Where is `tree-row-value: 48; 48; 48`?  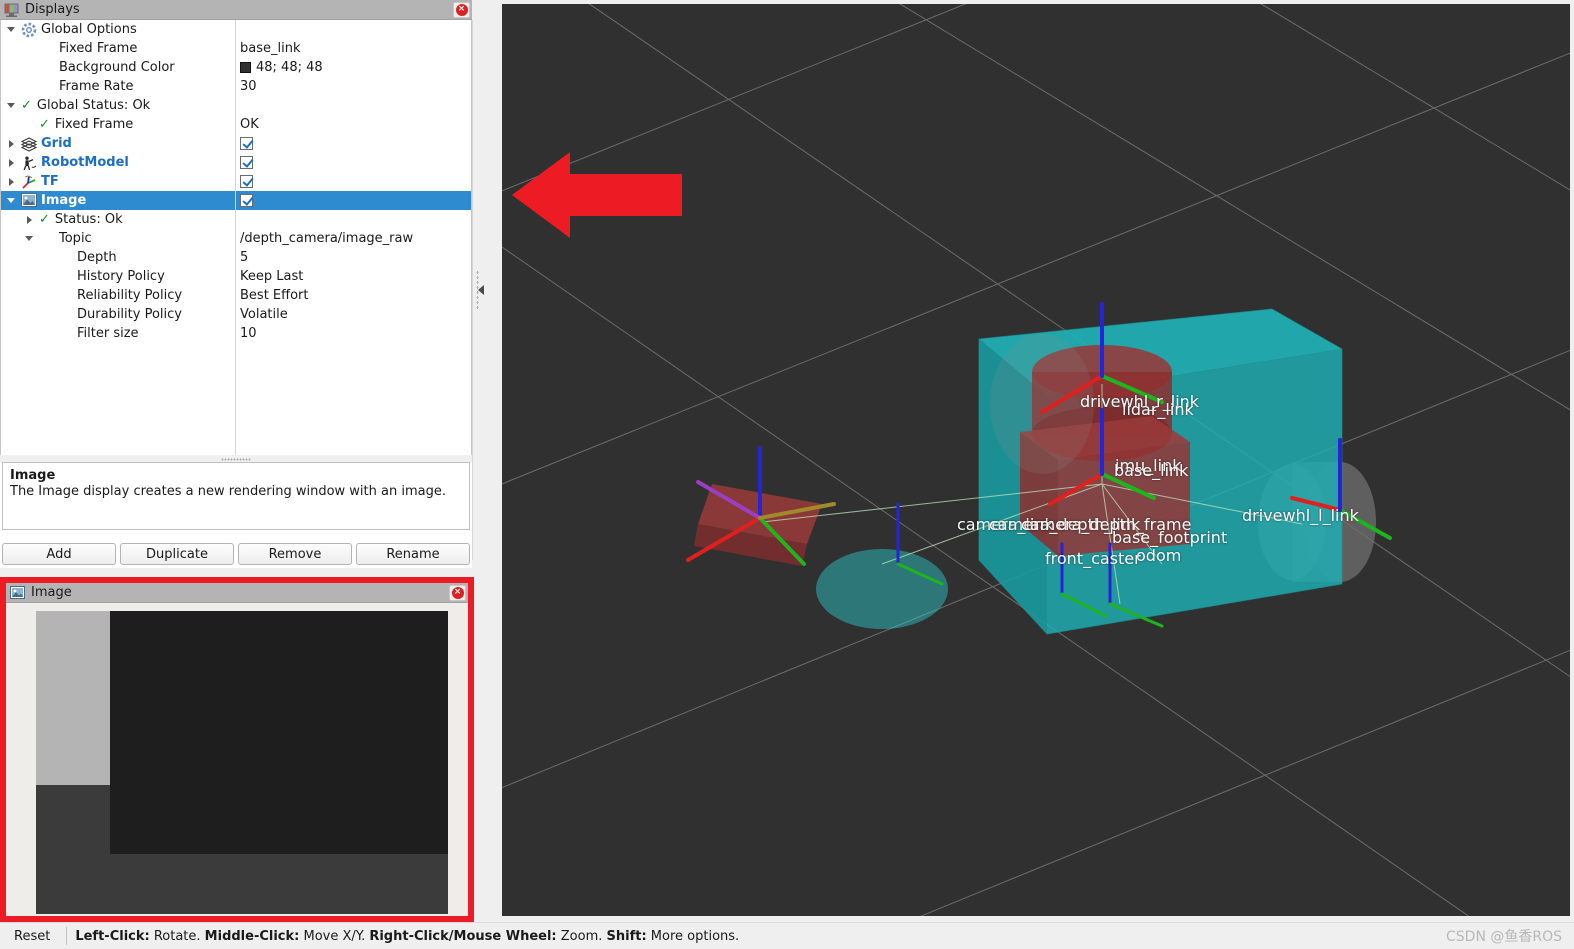
tree-row-value: 48; 48; 48 is located at coordinates (281, 67).